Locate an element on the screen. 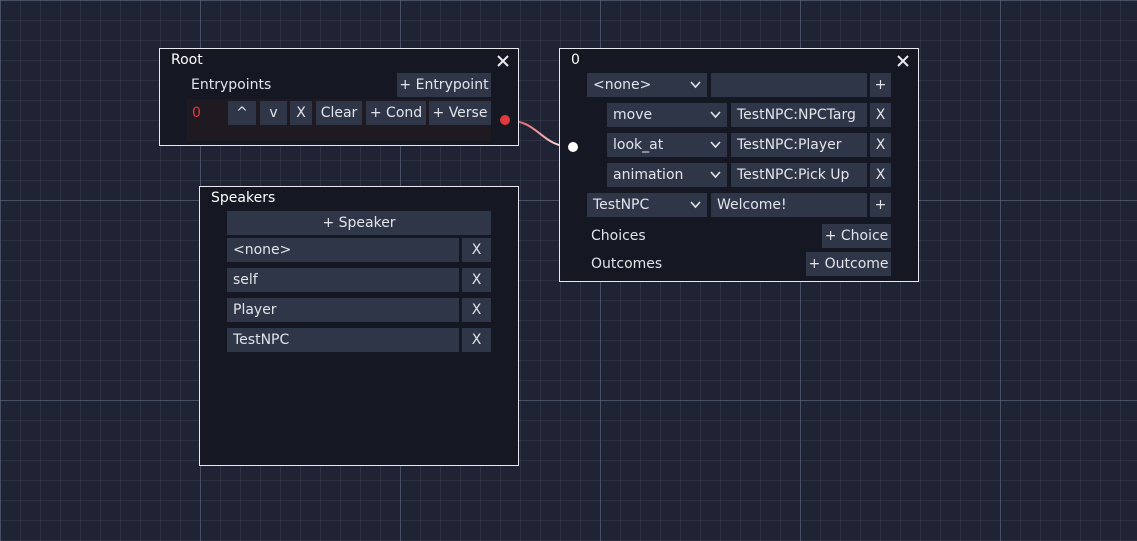  speaker-name-field: TestNPC is located at coordinates (343, 340).